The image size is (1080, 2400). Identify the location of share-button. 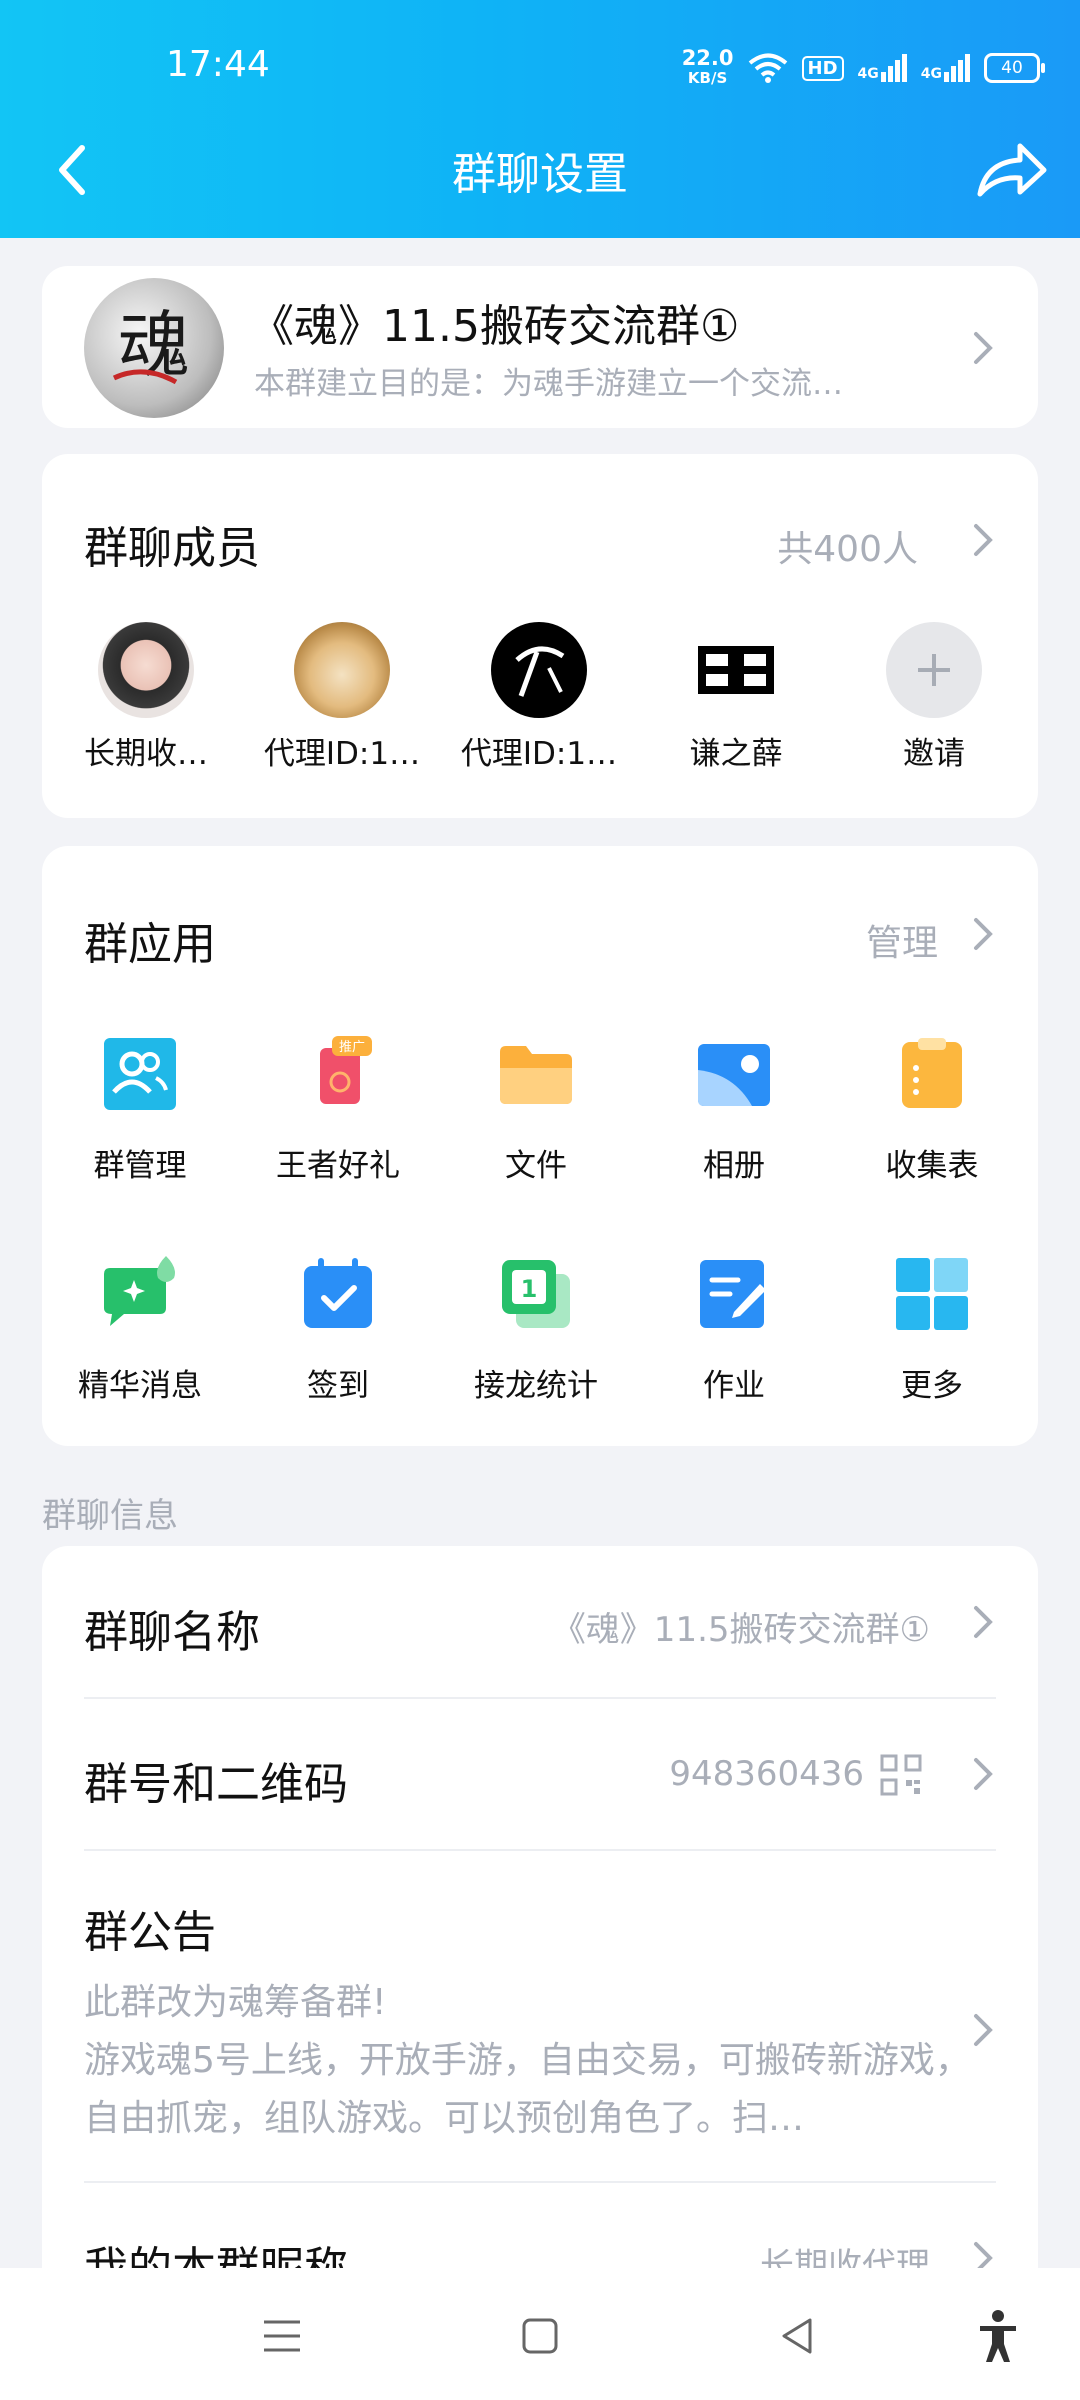
(1012, 171).